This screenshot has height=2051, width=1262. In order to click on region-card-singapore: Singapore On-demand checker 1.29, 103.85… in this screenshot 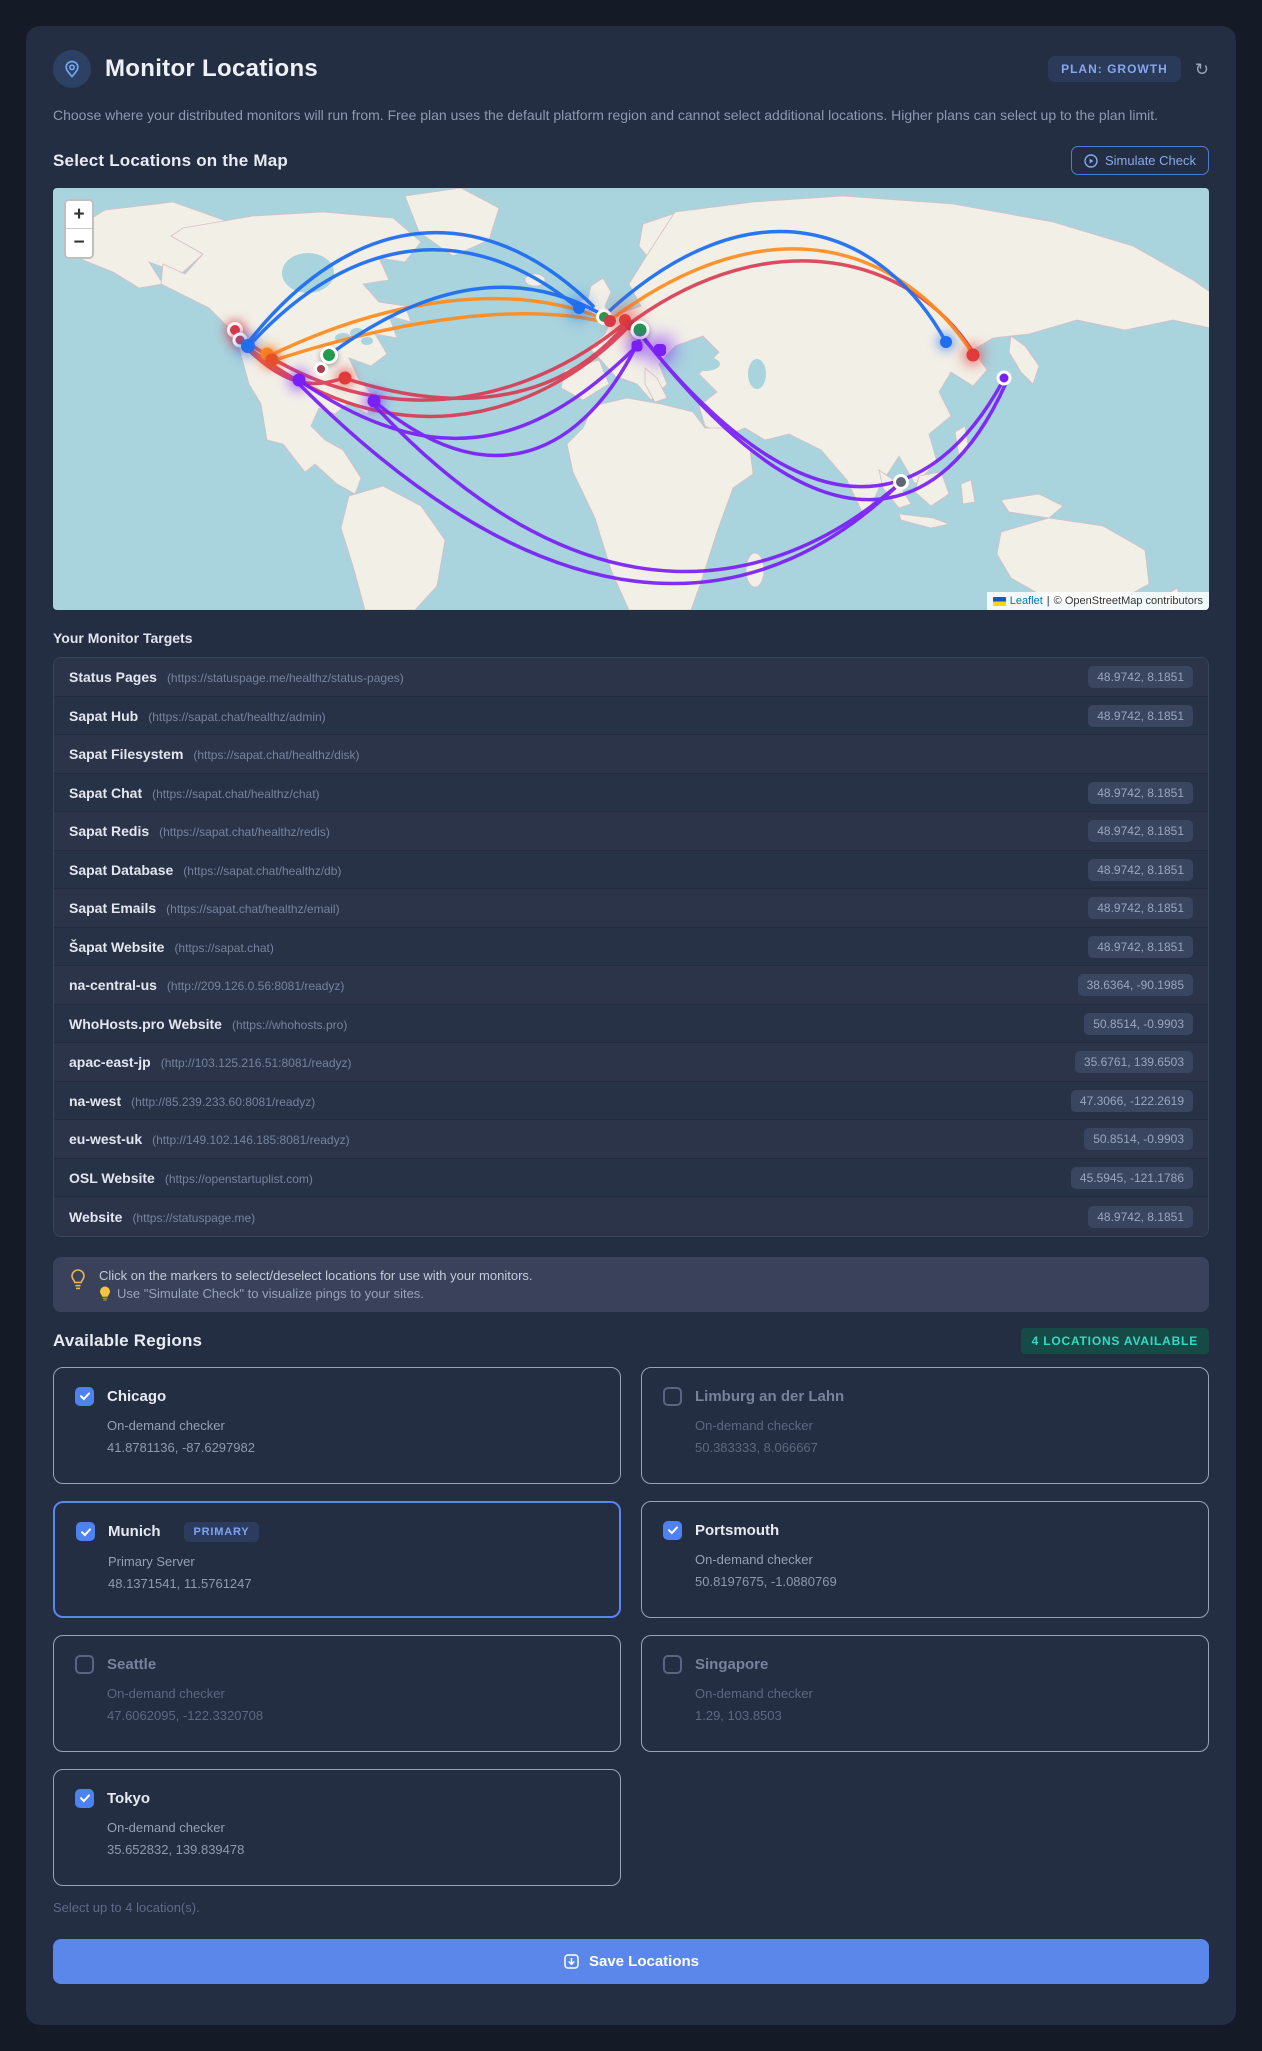, I will do `click(925, 1693)`.